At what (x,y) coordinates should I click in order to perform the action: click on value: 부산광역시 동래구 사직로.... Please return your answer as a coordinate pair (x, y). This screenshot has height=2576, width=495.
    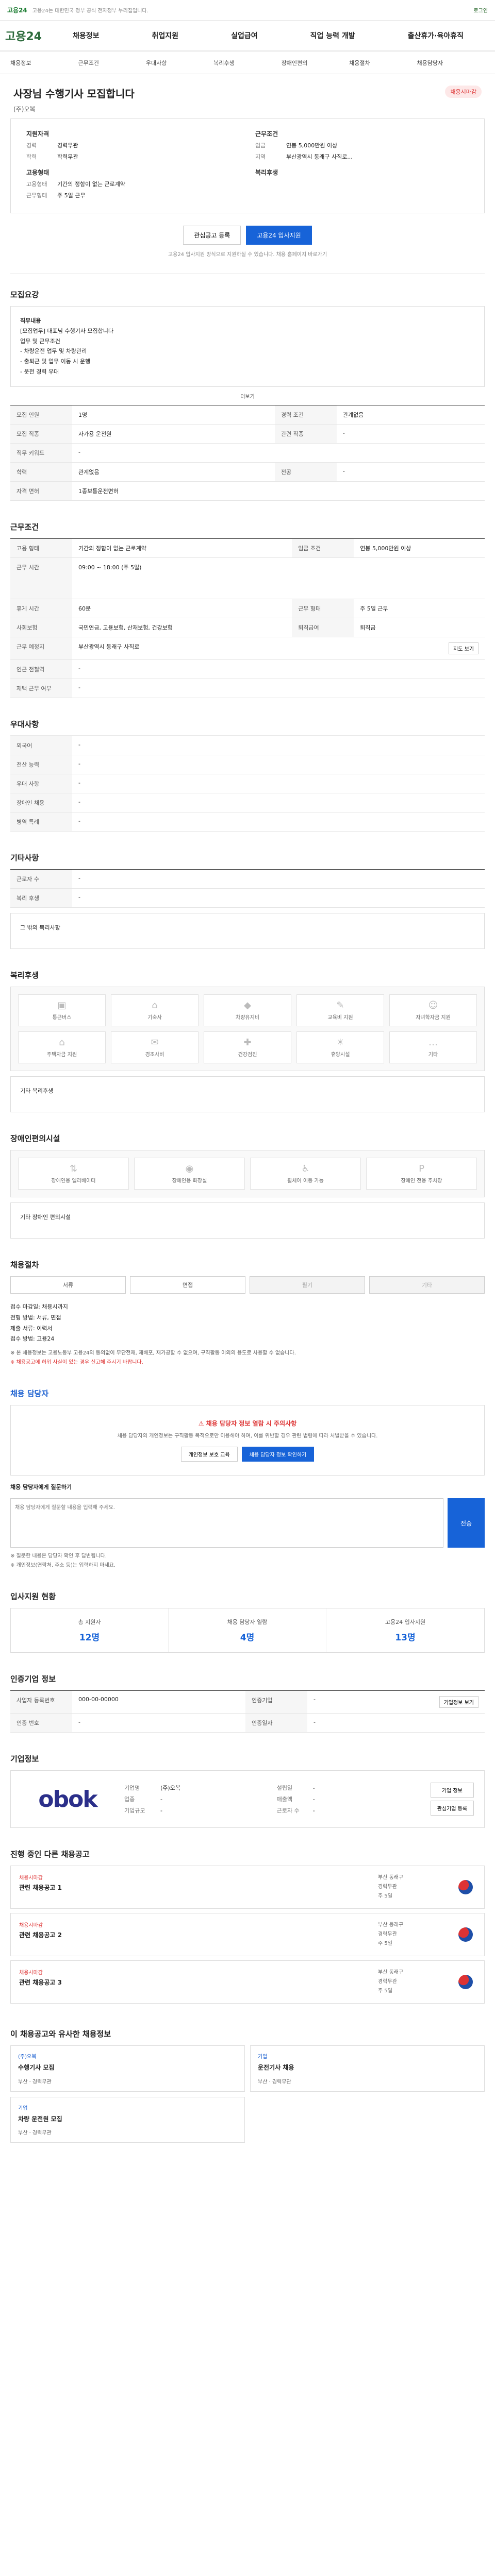
    Looking at the image, I should click on (319, 157).